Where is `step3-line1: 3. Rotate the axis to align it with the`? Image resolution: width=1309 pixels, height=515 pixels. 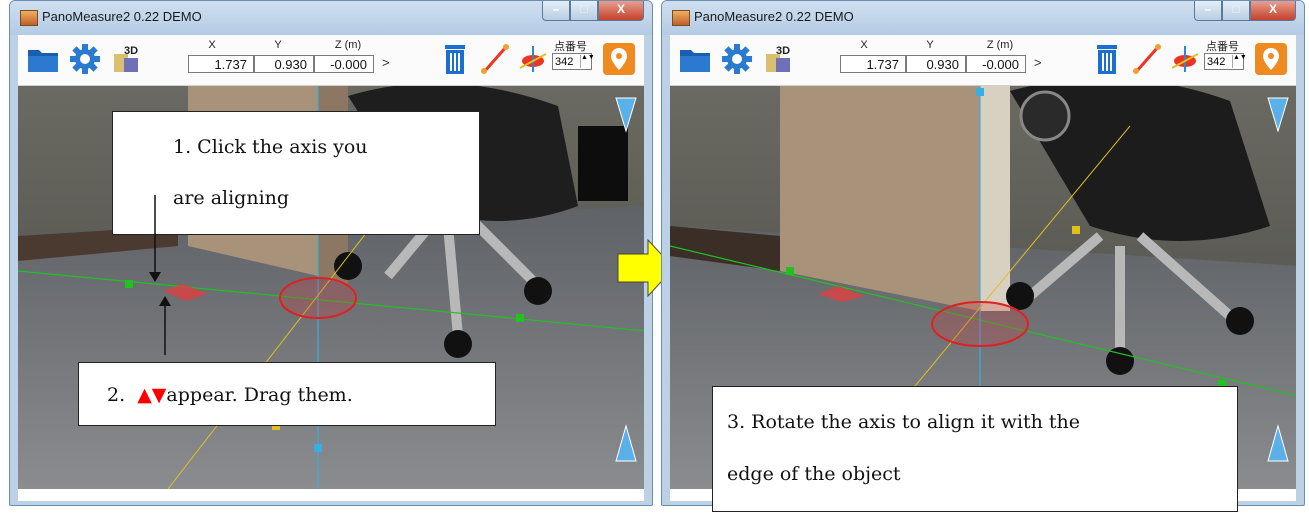
step3-line1: 3. Rotate the axis to align it with the is located at coordinates (904, 422).